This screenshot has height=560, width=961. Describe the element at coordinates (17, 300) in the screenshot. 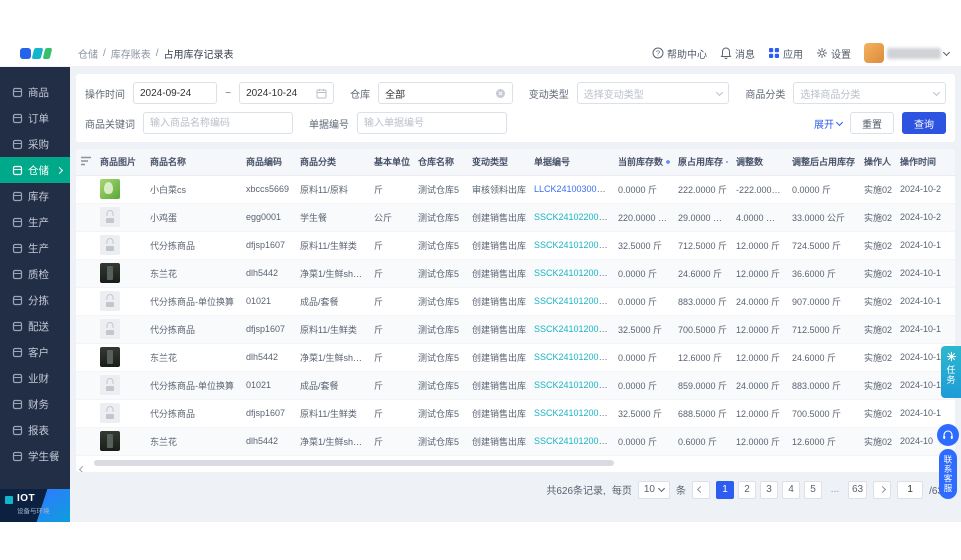

I see `sorting-icon` at that location.